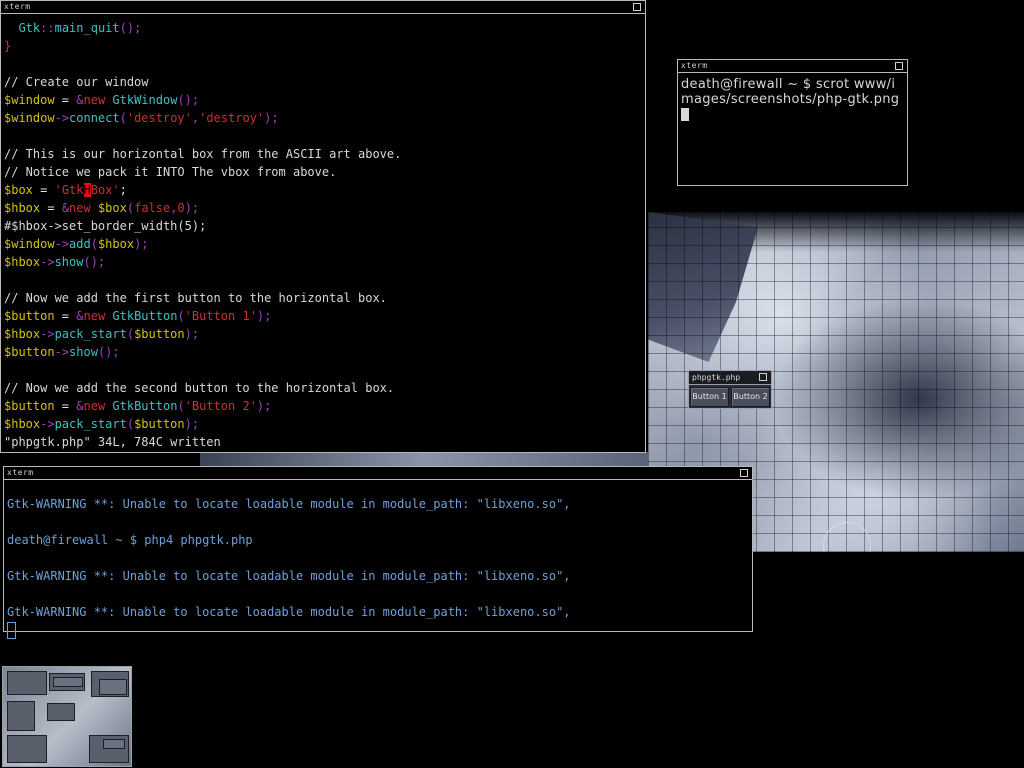  Describe the element at coordinates (378, 473) in the screenshot. I see `console-titlebar: xterm` at that location.